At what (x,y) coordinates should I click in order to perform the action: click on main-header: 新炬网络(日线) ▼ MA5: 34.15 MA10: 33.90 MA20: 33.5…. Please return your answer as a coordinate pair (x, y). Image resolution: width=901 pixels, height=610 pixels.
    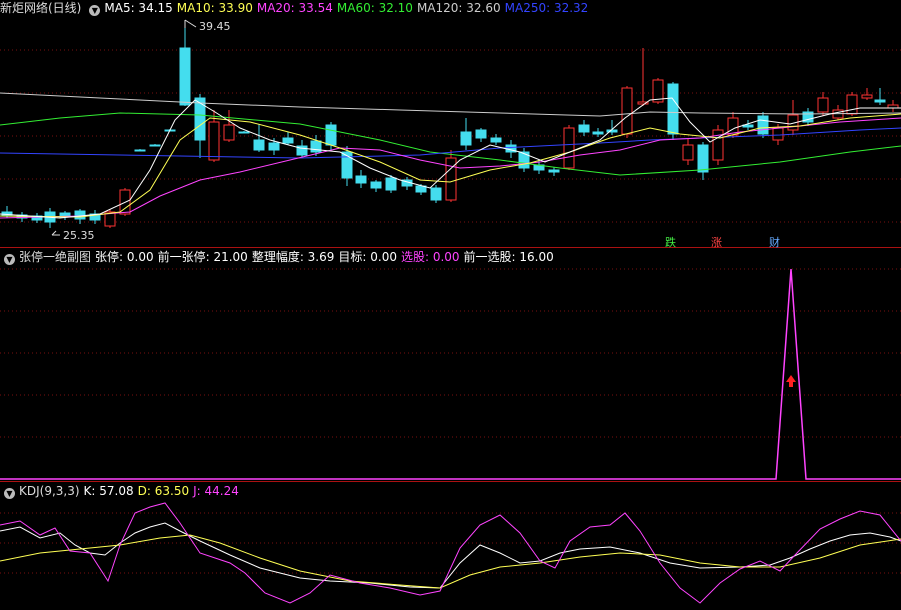
    Looking at the image, I should click on (298, 8).